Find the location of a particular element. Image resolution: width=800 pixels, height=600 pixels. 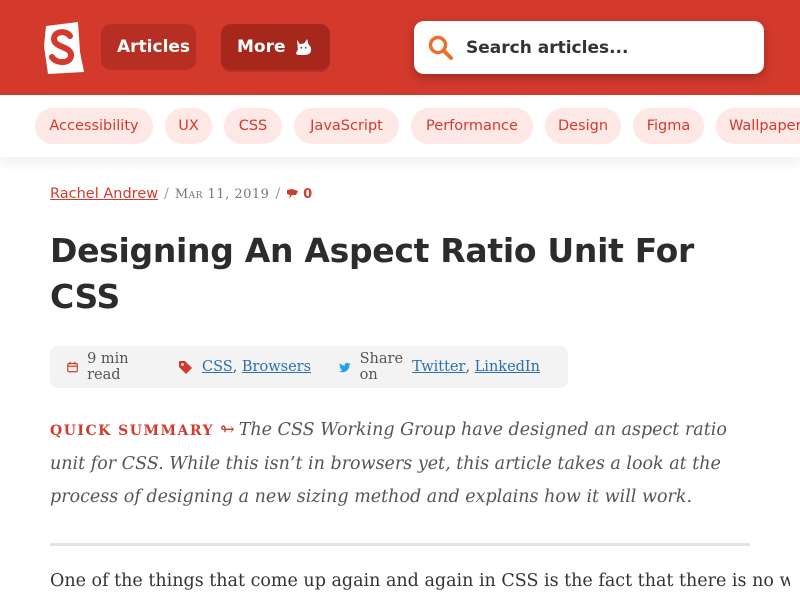

twitter-icon is located at coordinates (345, 367).